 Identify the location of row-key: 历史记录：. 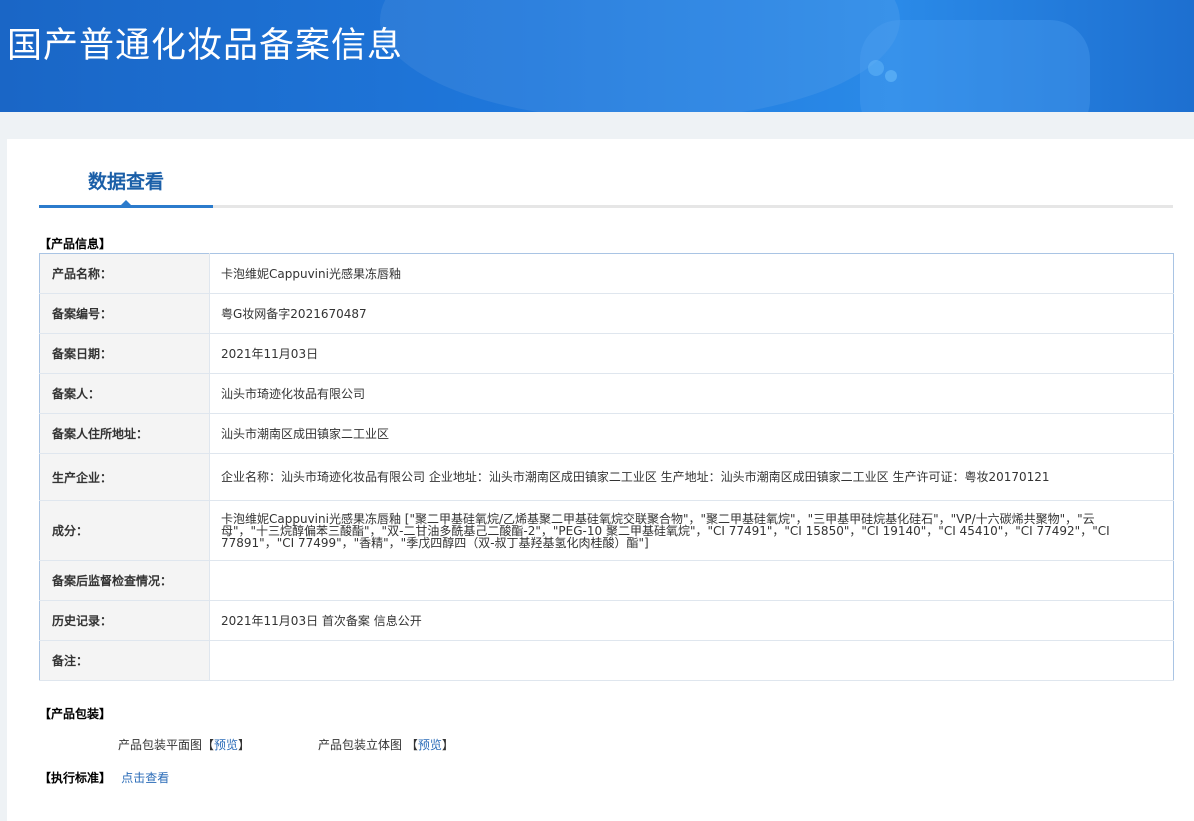
(124, 620).